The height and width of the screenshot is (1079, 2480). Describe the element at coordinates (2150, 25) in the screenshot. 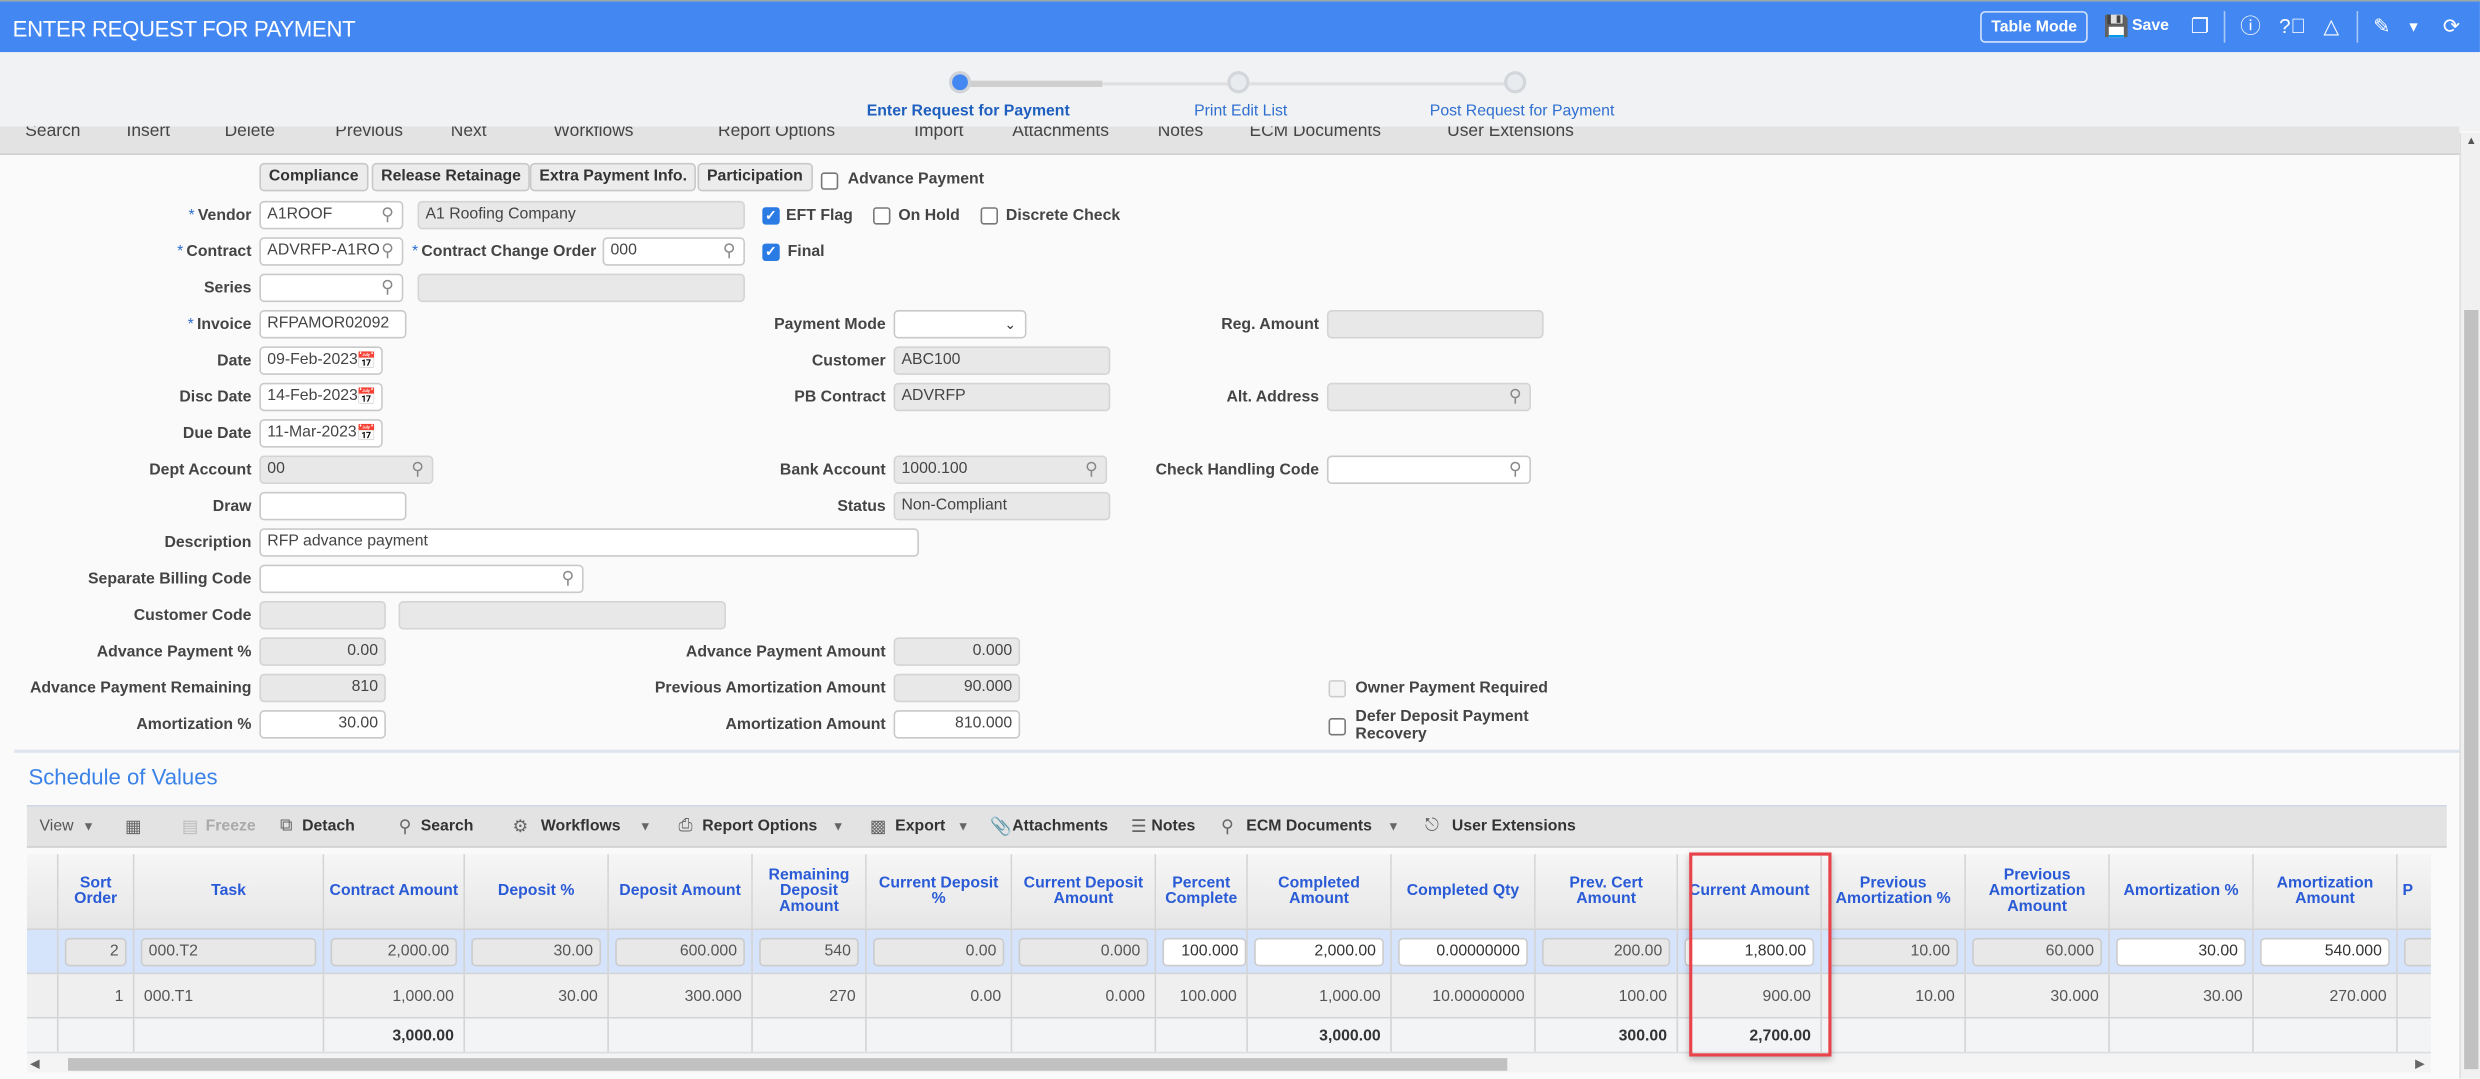

I see `save-button: Save` at that location.